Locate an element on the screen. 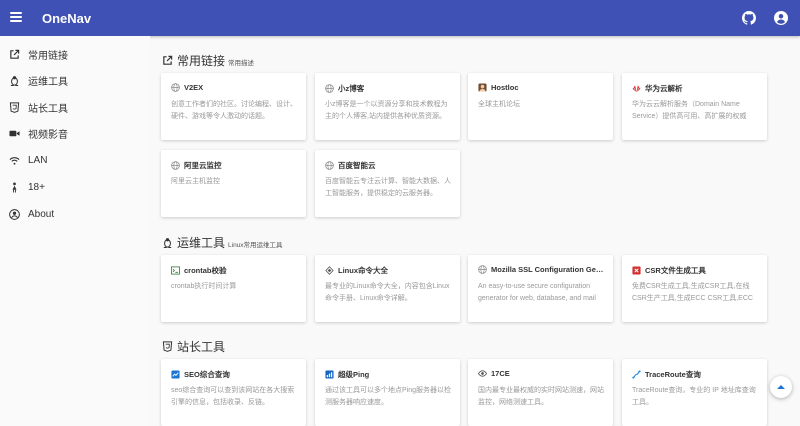 The width and height of the screenshot is (800, 426). brand-title: OneNav is located at coordinates (66, 18).